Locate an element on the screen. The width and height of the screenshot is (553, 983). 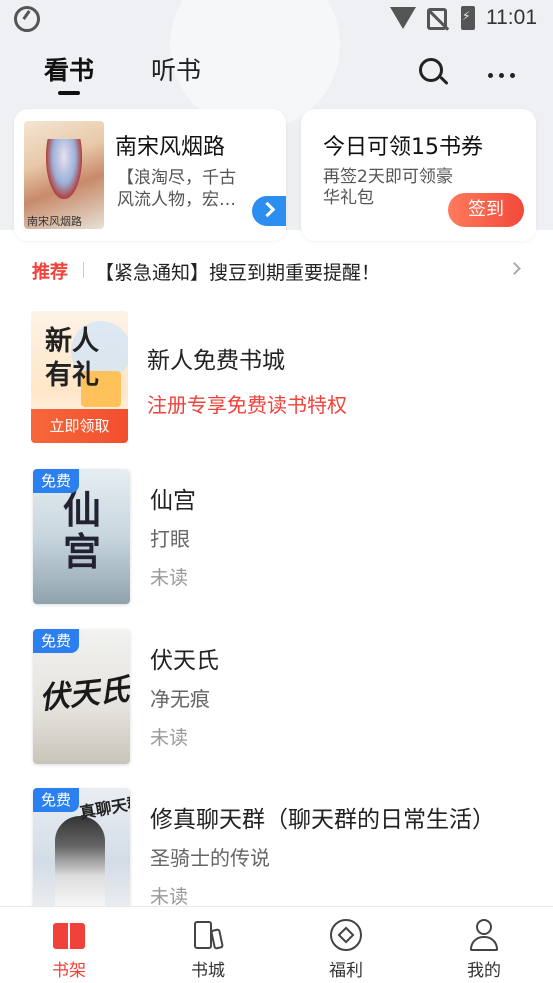
bottom-nav: 书架 书城 福利 我的 is located at coordinates (276, 944).